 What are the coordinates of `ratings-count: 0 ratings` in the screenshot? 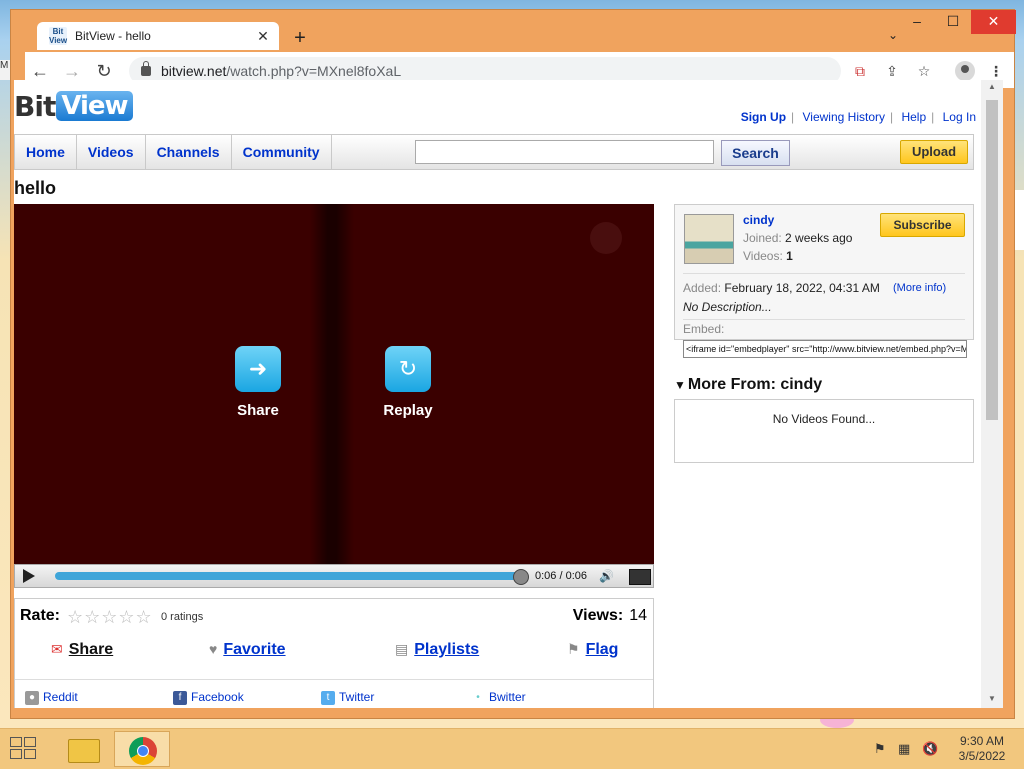 It's located at (182, 617).